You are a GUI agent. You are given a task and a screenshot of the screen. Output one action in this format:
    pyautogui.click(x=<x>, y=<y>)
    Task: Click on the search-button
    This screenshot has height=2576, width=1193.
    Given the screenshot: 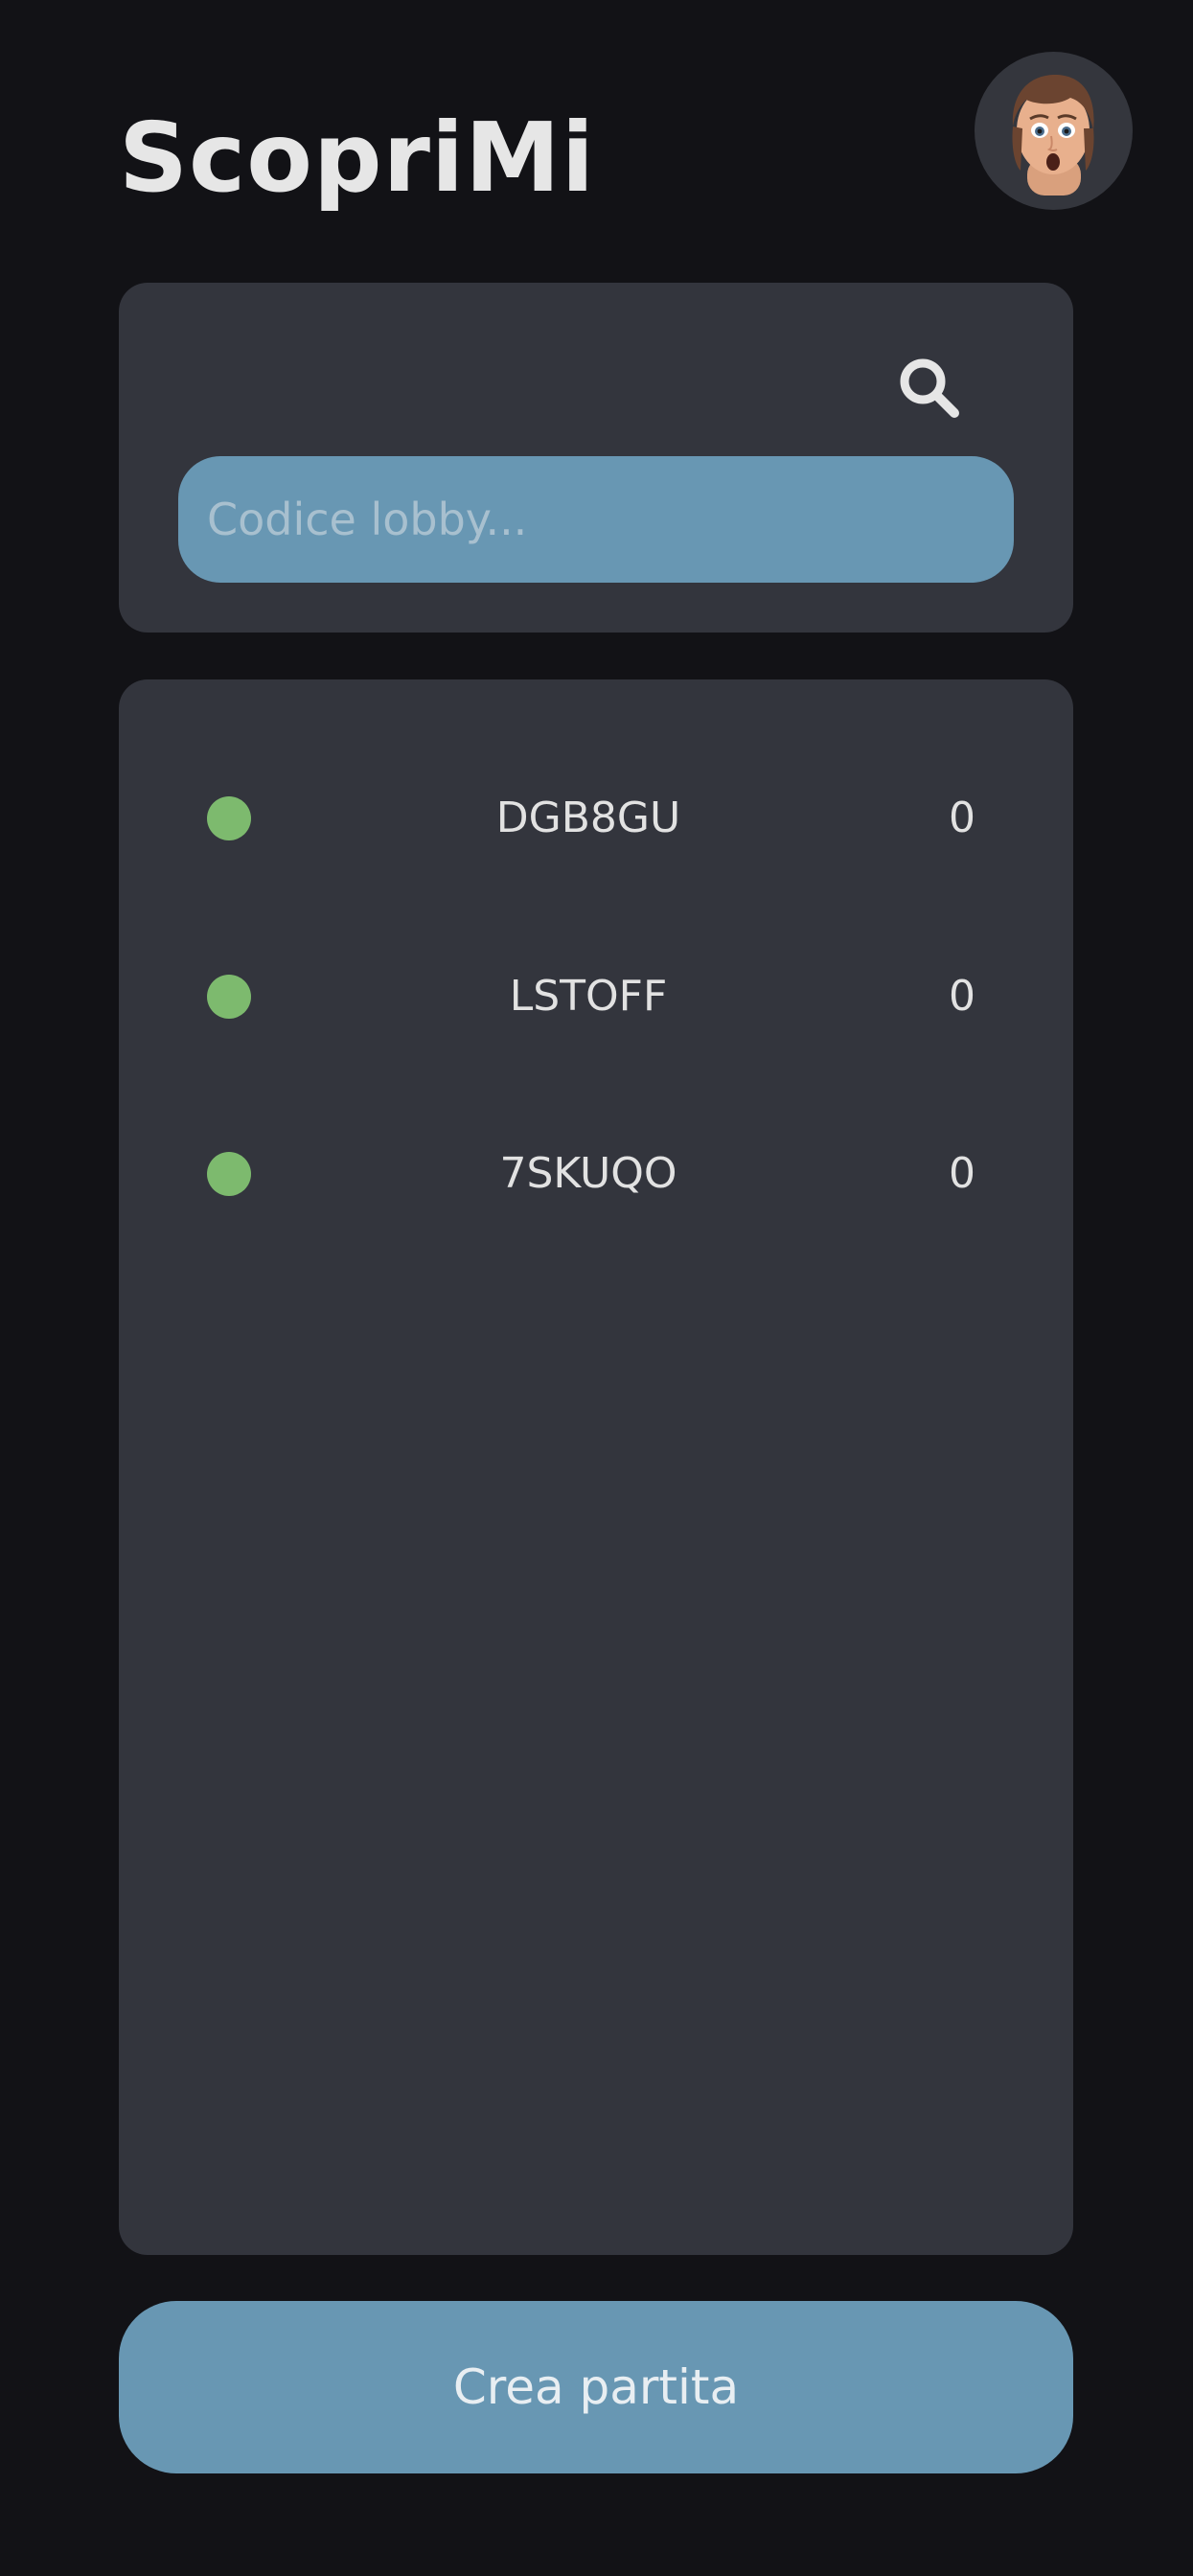 What is the action you would take?
    pyautogui.click(x=929, y=388)
    